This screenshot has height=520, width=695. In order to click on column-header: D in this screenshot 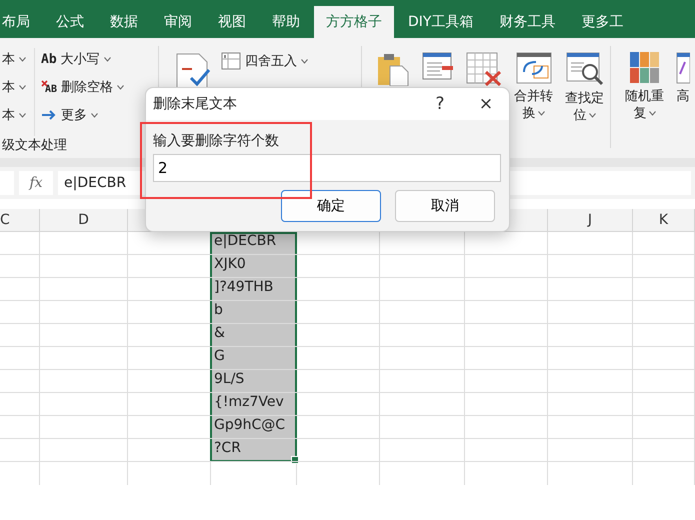, I will do `click(83, 220)`.